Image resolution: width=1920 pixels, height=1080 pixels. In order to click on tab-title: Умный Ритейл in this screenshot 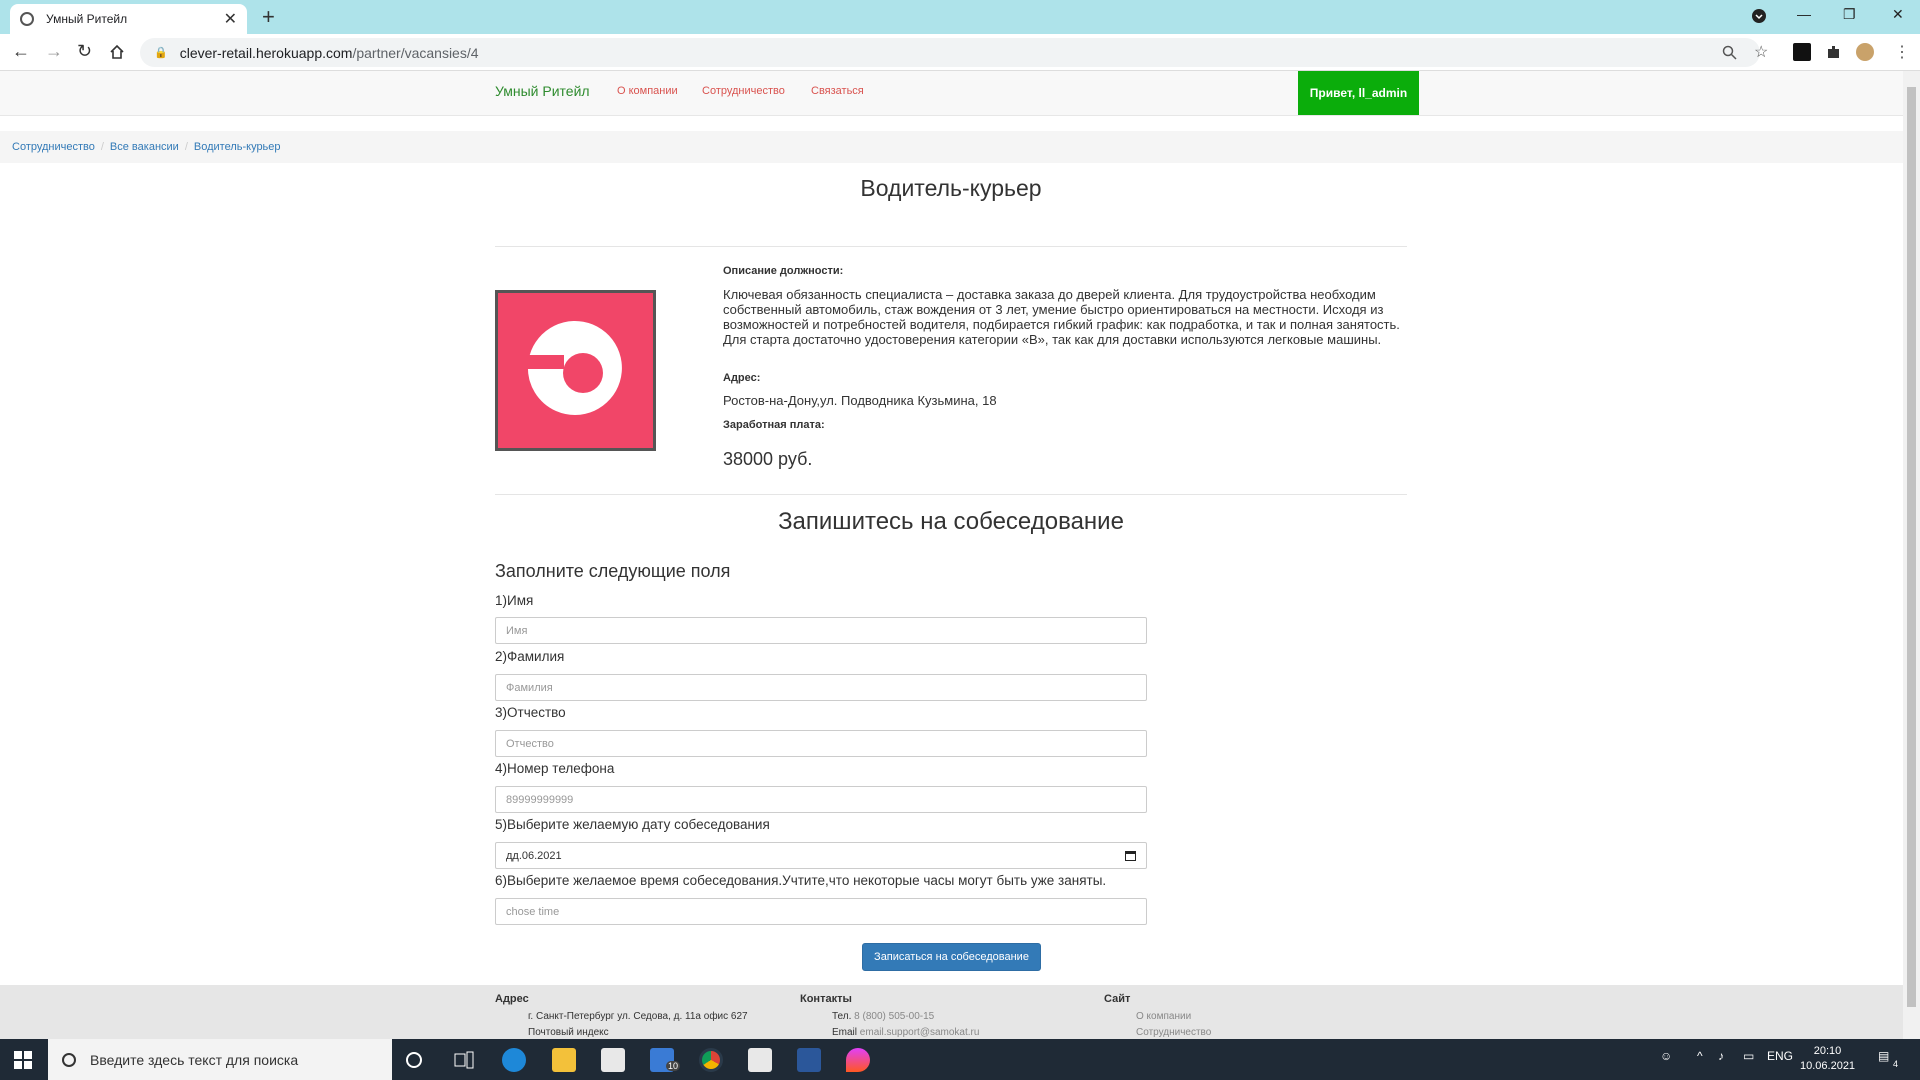, I will do `click(87, 19)`.